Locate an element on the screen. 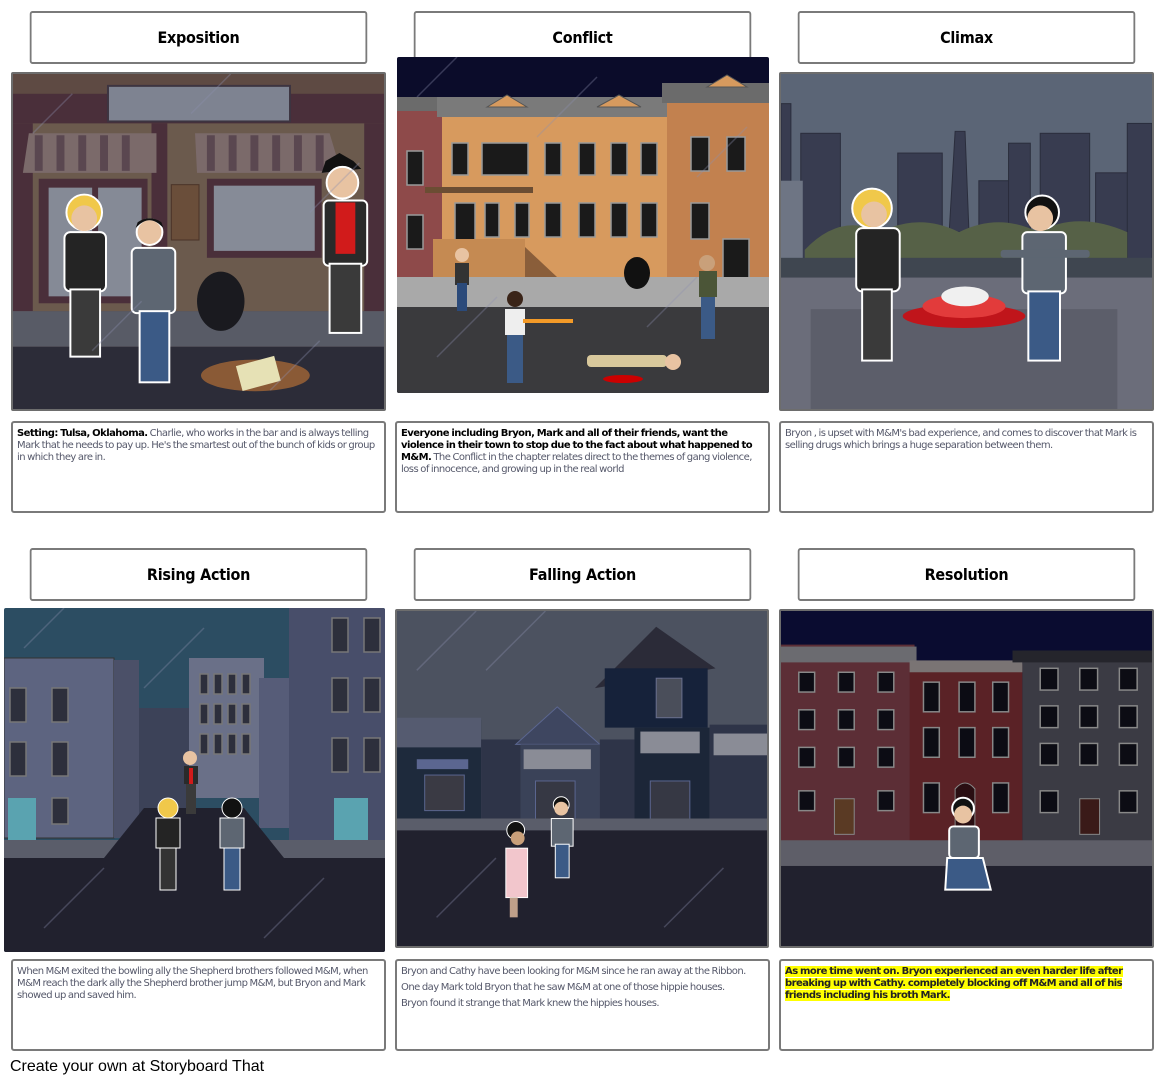  row-houses-scene-illustration is located at coordinates (583, 225).